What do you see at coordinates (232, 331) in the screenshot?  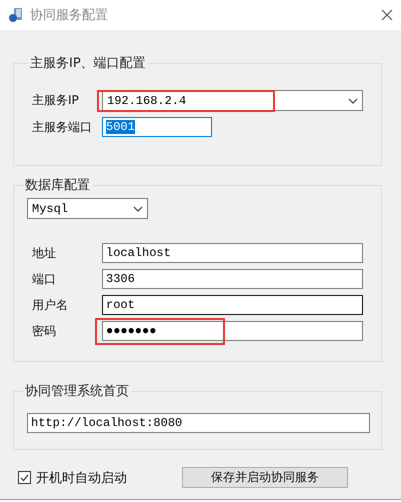 I see `text-input: ●●●●●●●` at bounding box center [232, 331].